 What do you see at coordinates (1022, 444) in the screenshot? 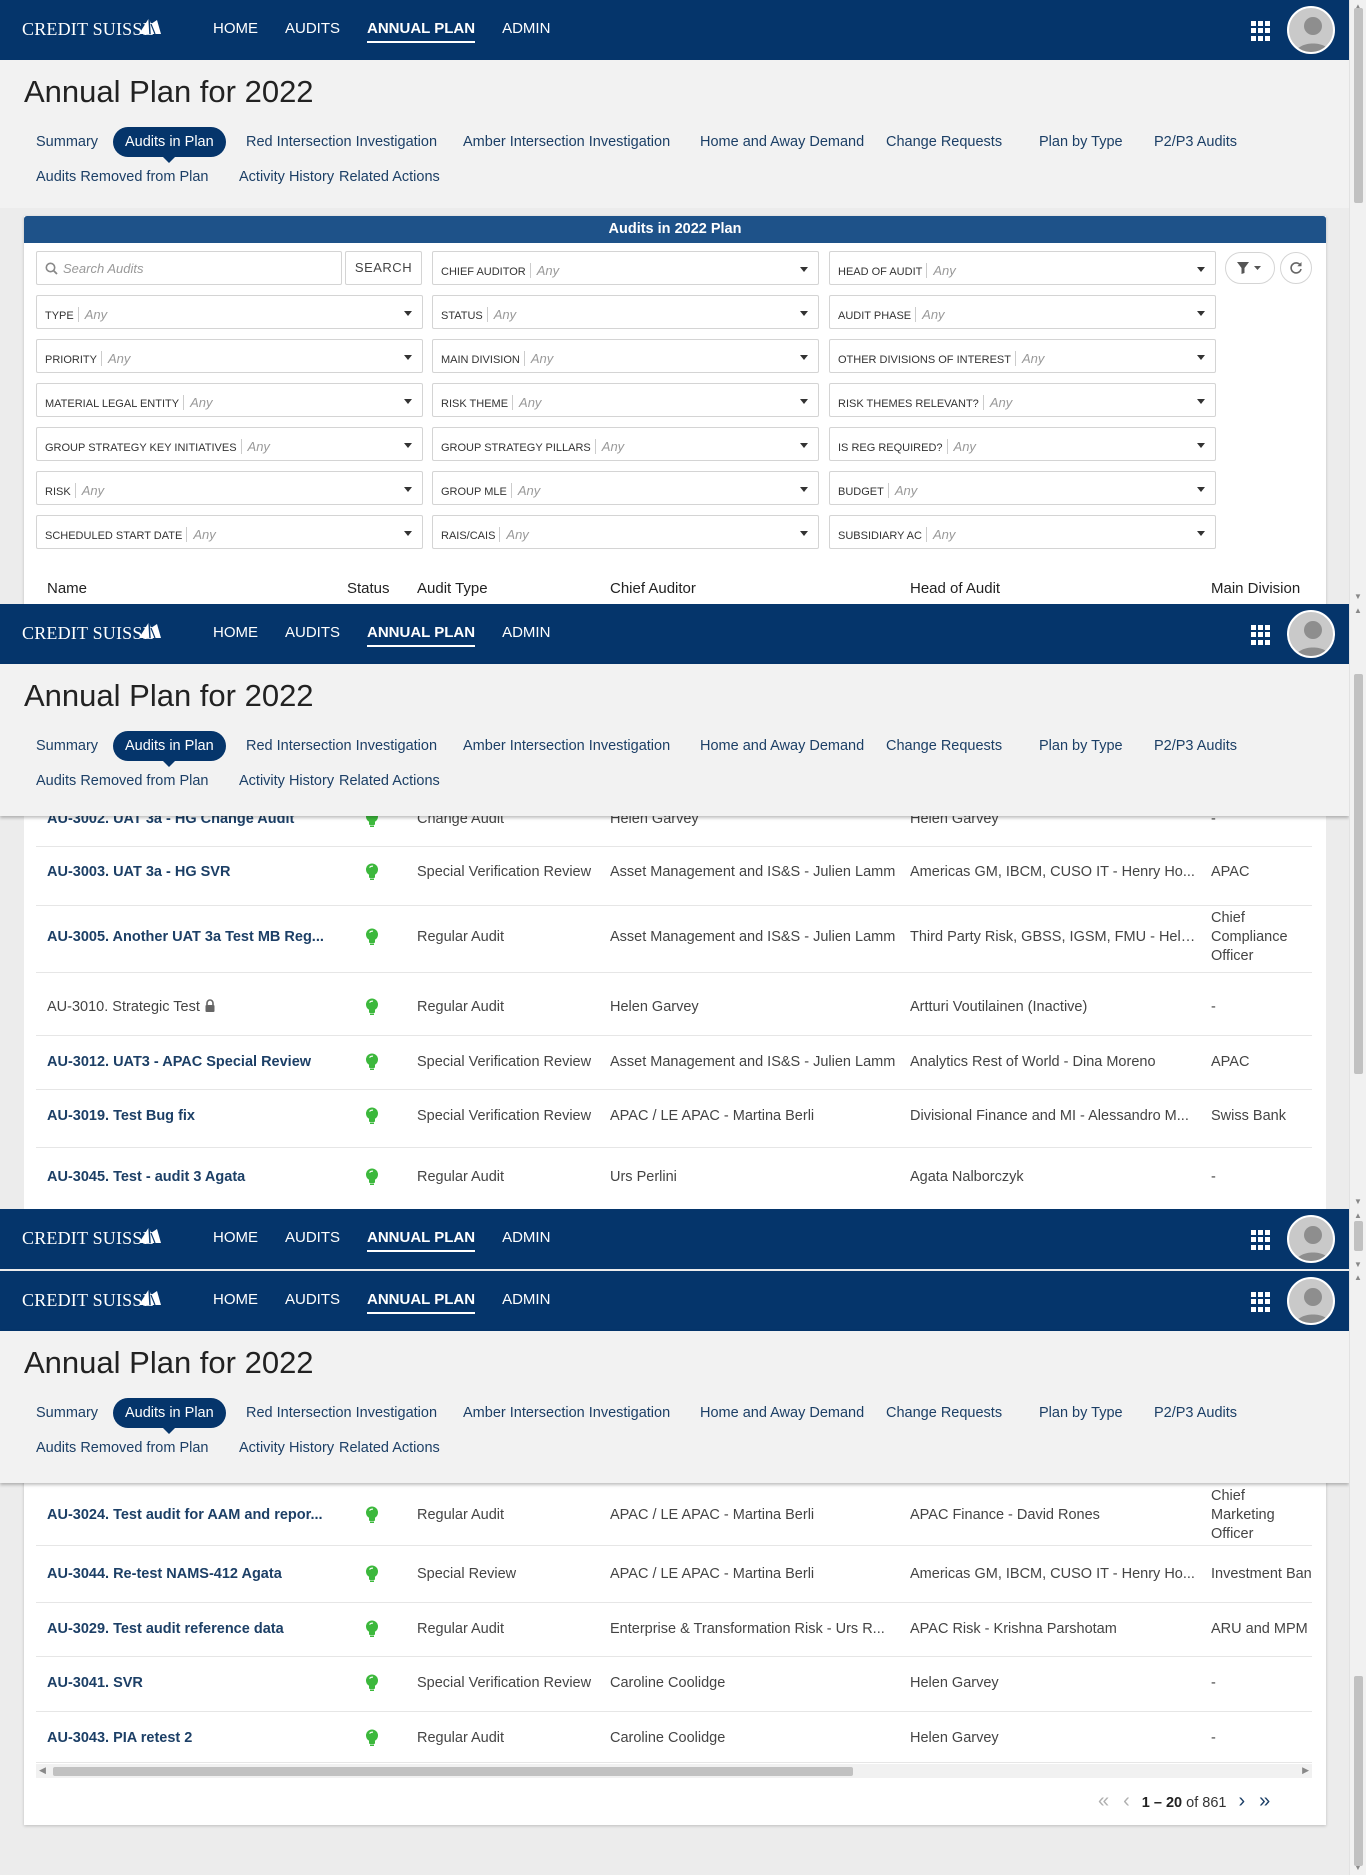
I see `filter-is-reg-required: IS REG REQUIRED? Any` at bounding box center [1022, 444].